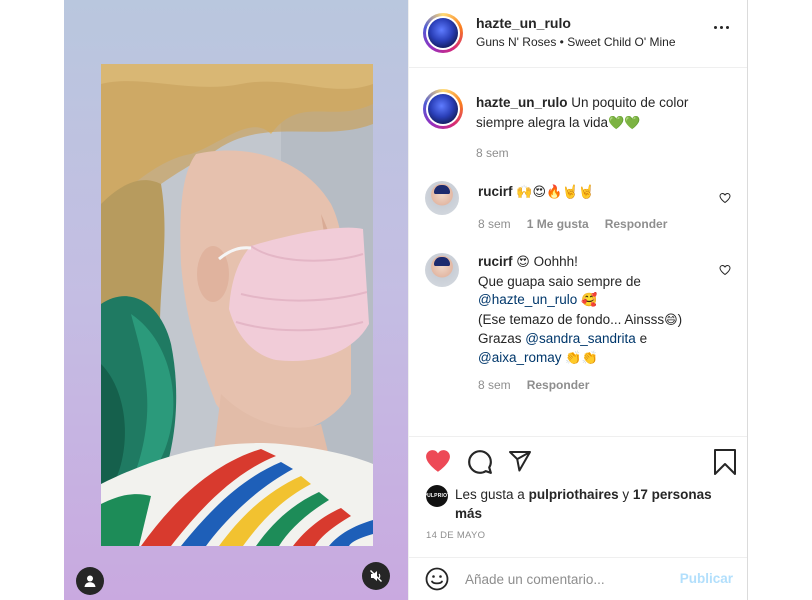  Describe the element at coordinates (480, 462) in the screenshot. I see `comment-icon` at that location.